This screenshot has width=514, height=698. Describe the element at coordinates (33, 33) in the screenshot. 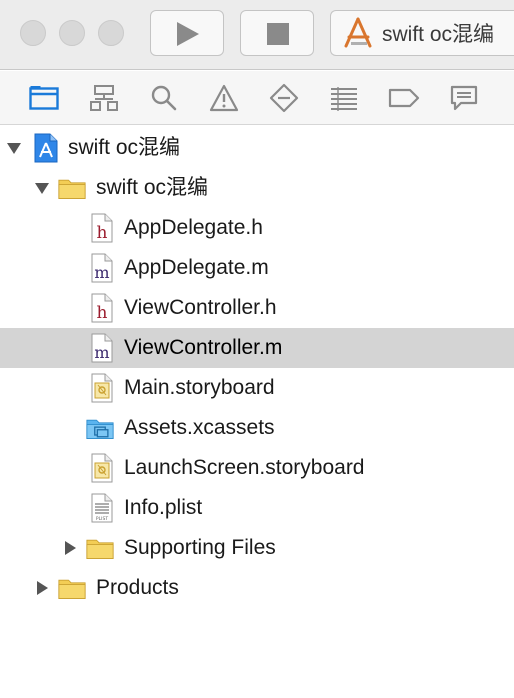

I see `close-window-button` at that location.